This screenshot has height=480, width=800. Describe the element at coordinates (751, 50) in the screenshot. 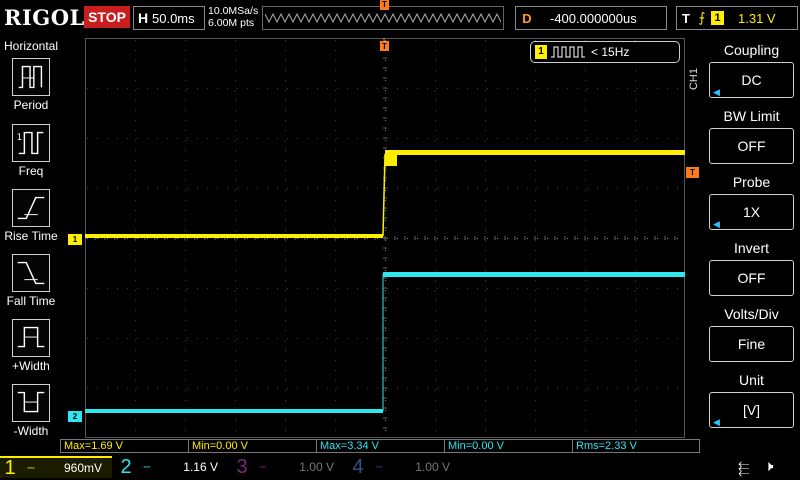

I see `coupling-title: Coupling` at that location.